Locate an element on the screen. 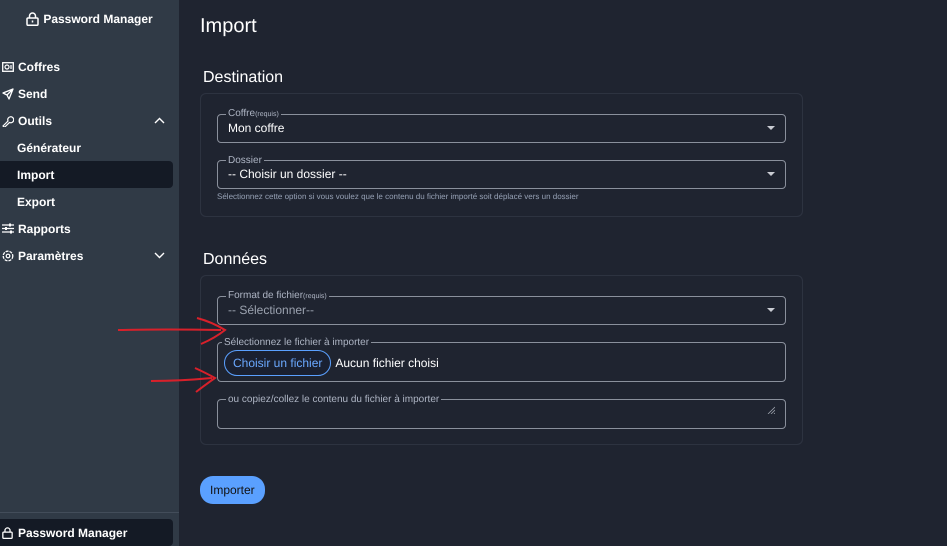 The width and height of the screenshot is (947, 546). footer-label: Password Manager is located at coordinates (73, 533).